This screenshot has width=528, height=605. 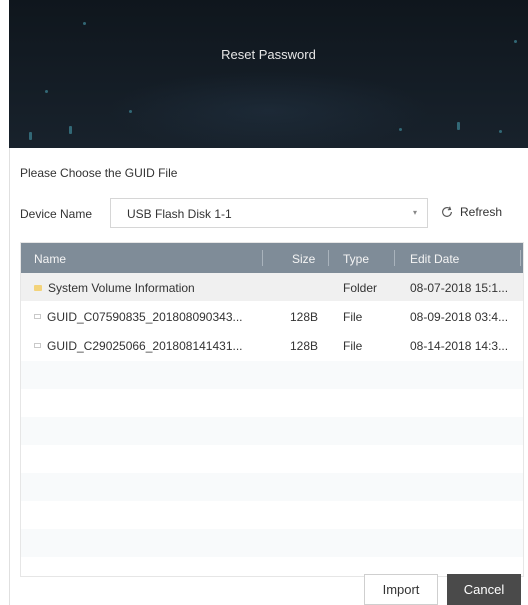 What do you see at coordinates (4, 376) in the screenshot?
I see `window-left-margin` at bounding box center [4, 376].